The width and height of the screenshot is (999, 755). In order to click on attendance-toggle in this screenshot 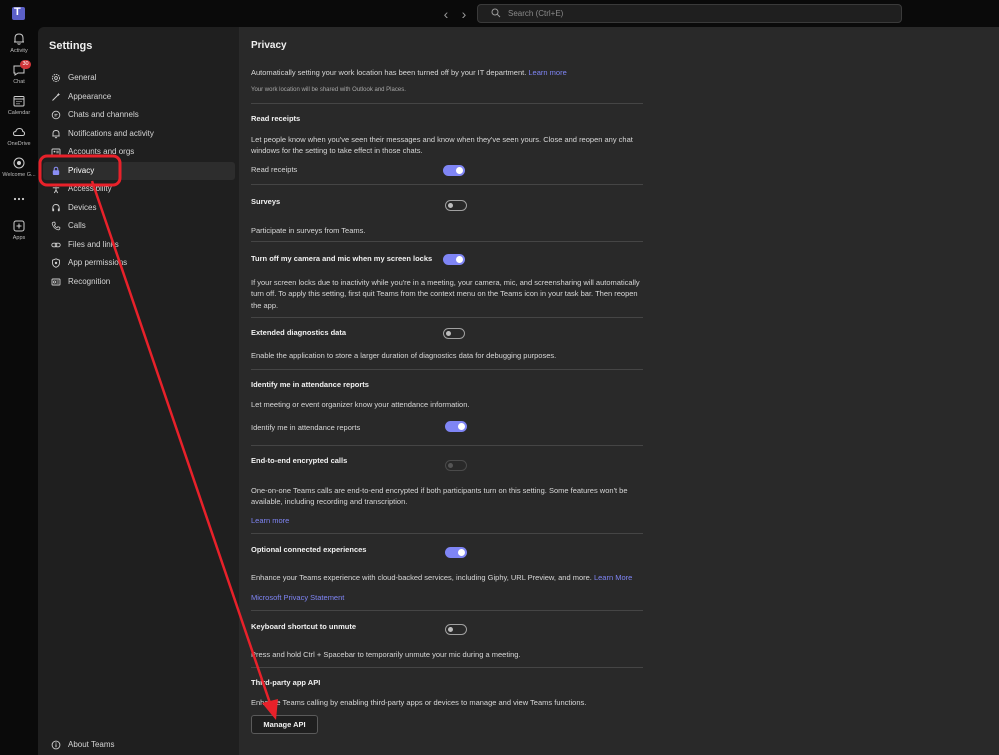, I will do `click(456, 426)`.